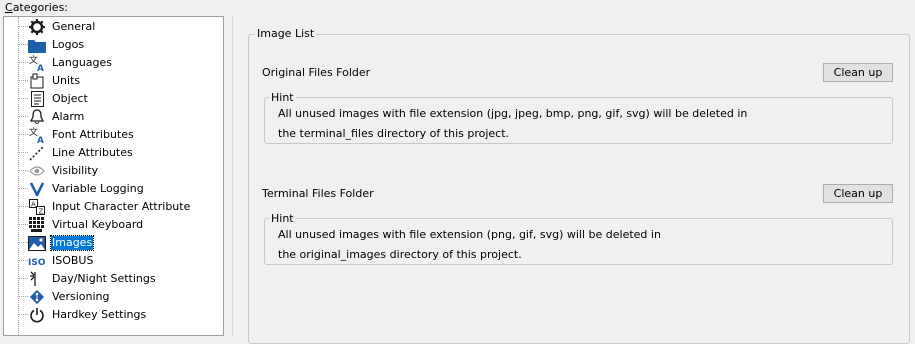 This screenshot has height=344, width=915. I want to click on terminal-files-folder-label: Terminal Files Folder, so click(318, 193).